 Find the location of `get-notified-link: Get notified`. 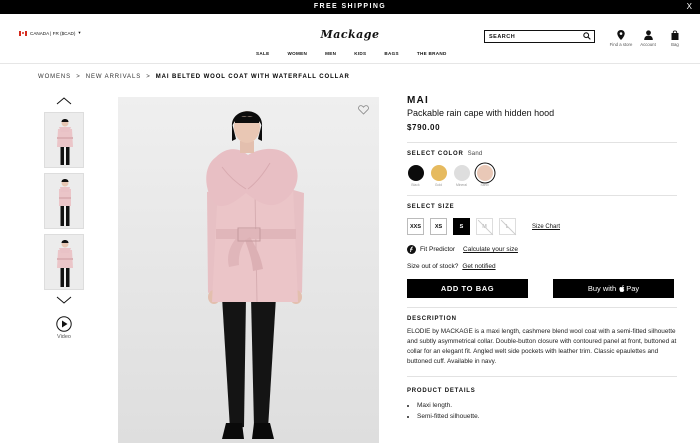

get-notified-link: Get notified is located at coordinates (478, 266).